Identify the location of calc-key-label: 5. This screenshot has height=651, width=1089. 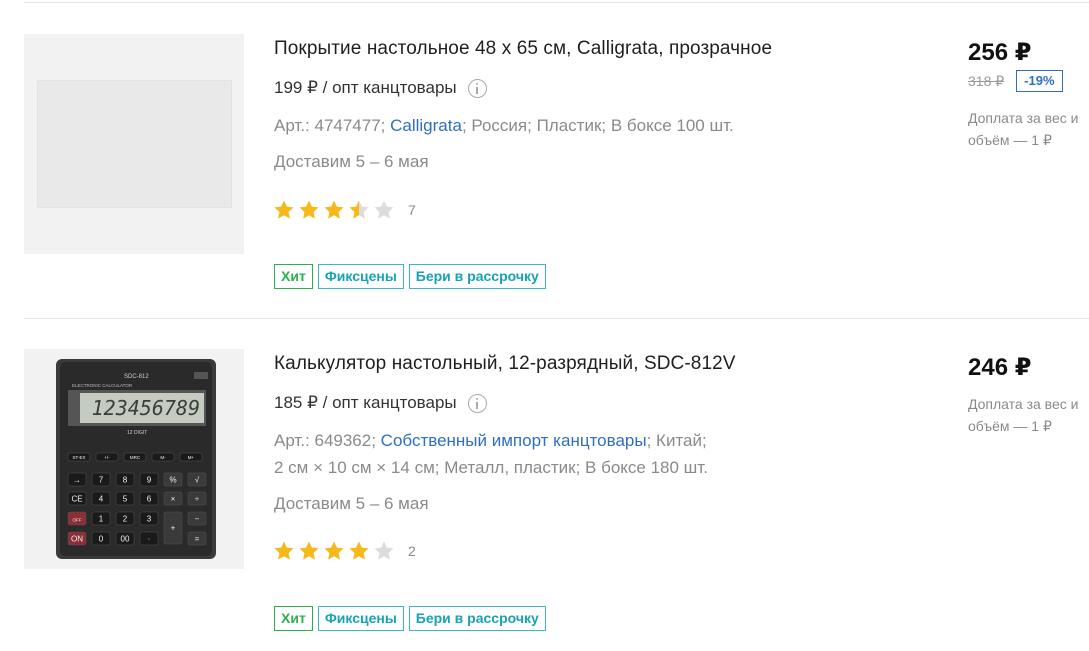
(125, 499).